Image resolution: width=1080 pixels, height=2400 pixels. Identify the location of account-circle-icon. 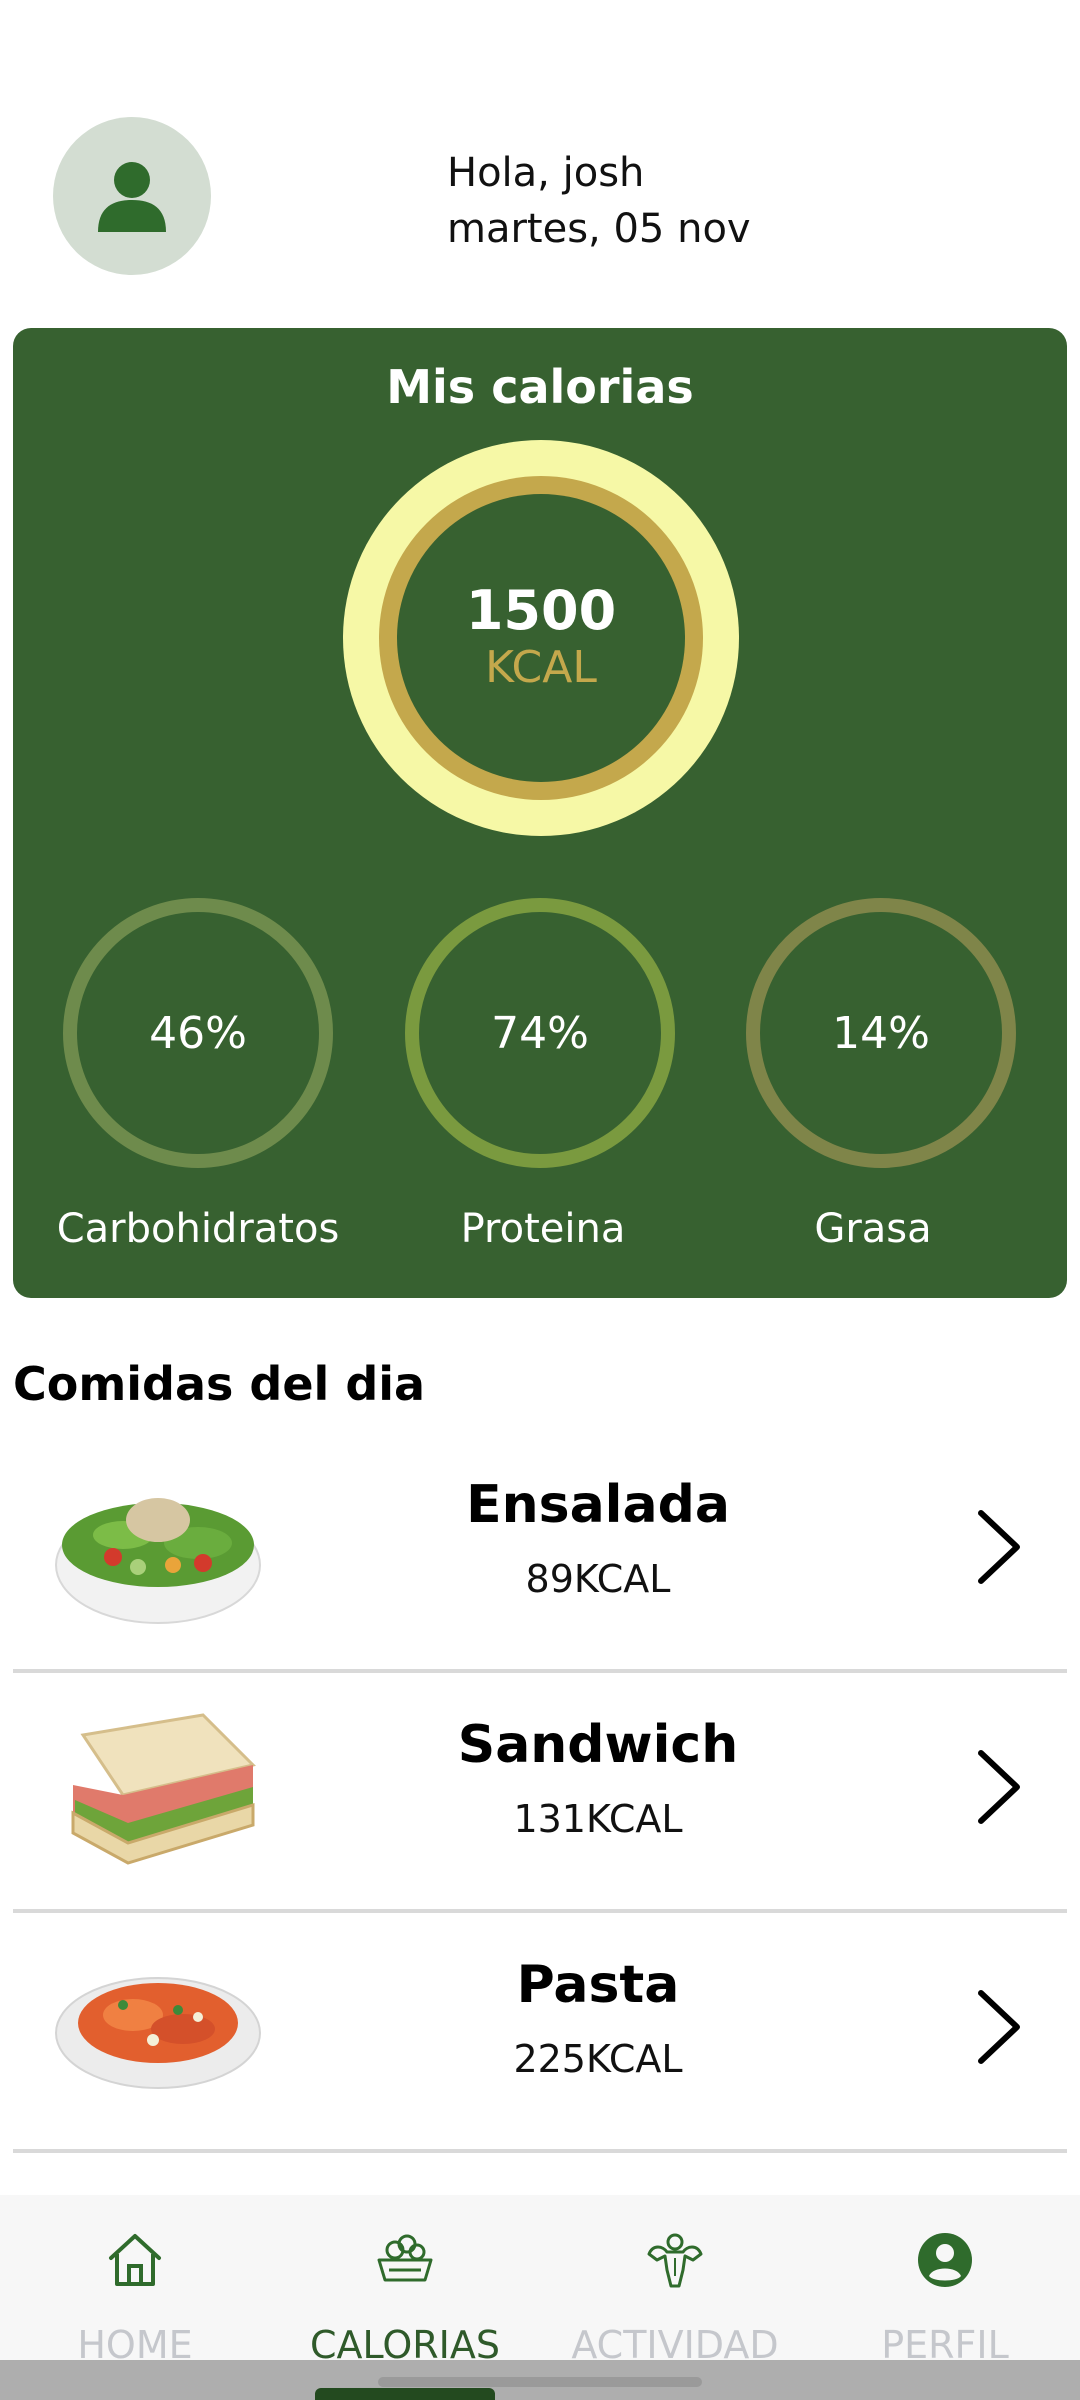
(945, 2260).